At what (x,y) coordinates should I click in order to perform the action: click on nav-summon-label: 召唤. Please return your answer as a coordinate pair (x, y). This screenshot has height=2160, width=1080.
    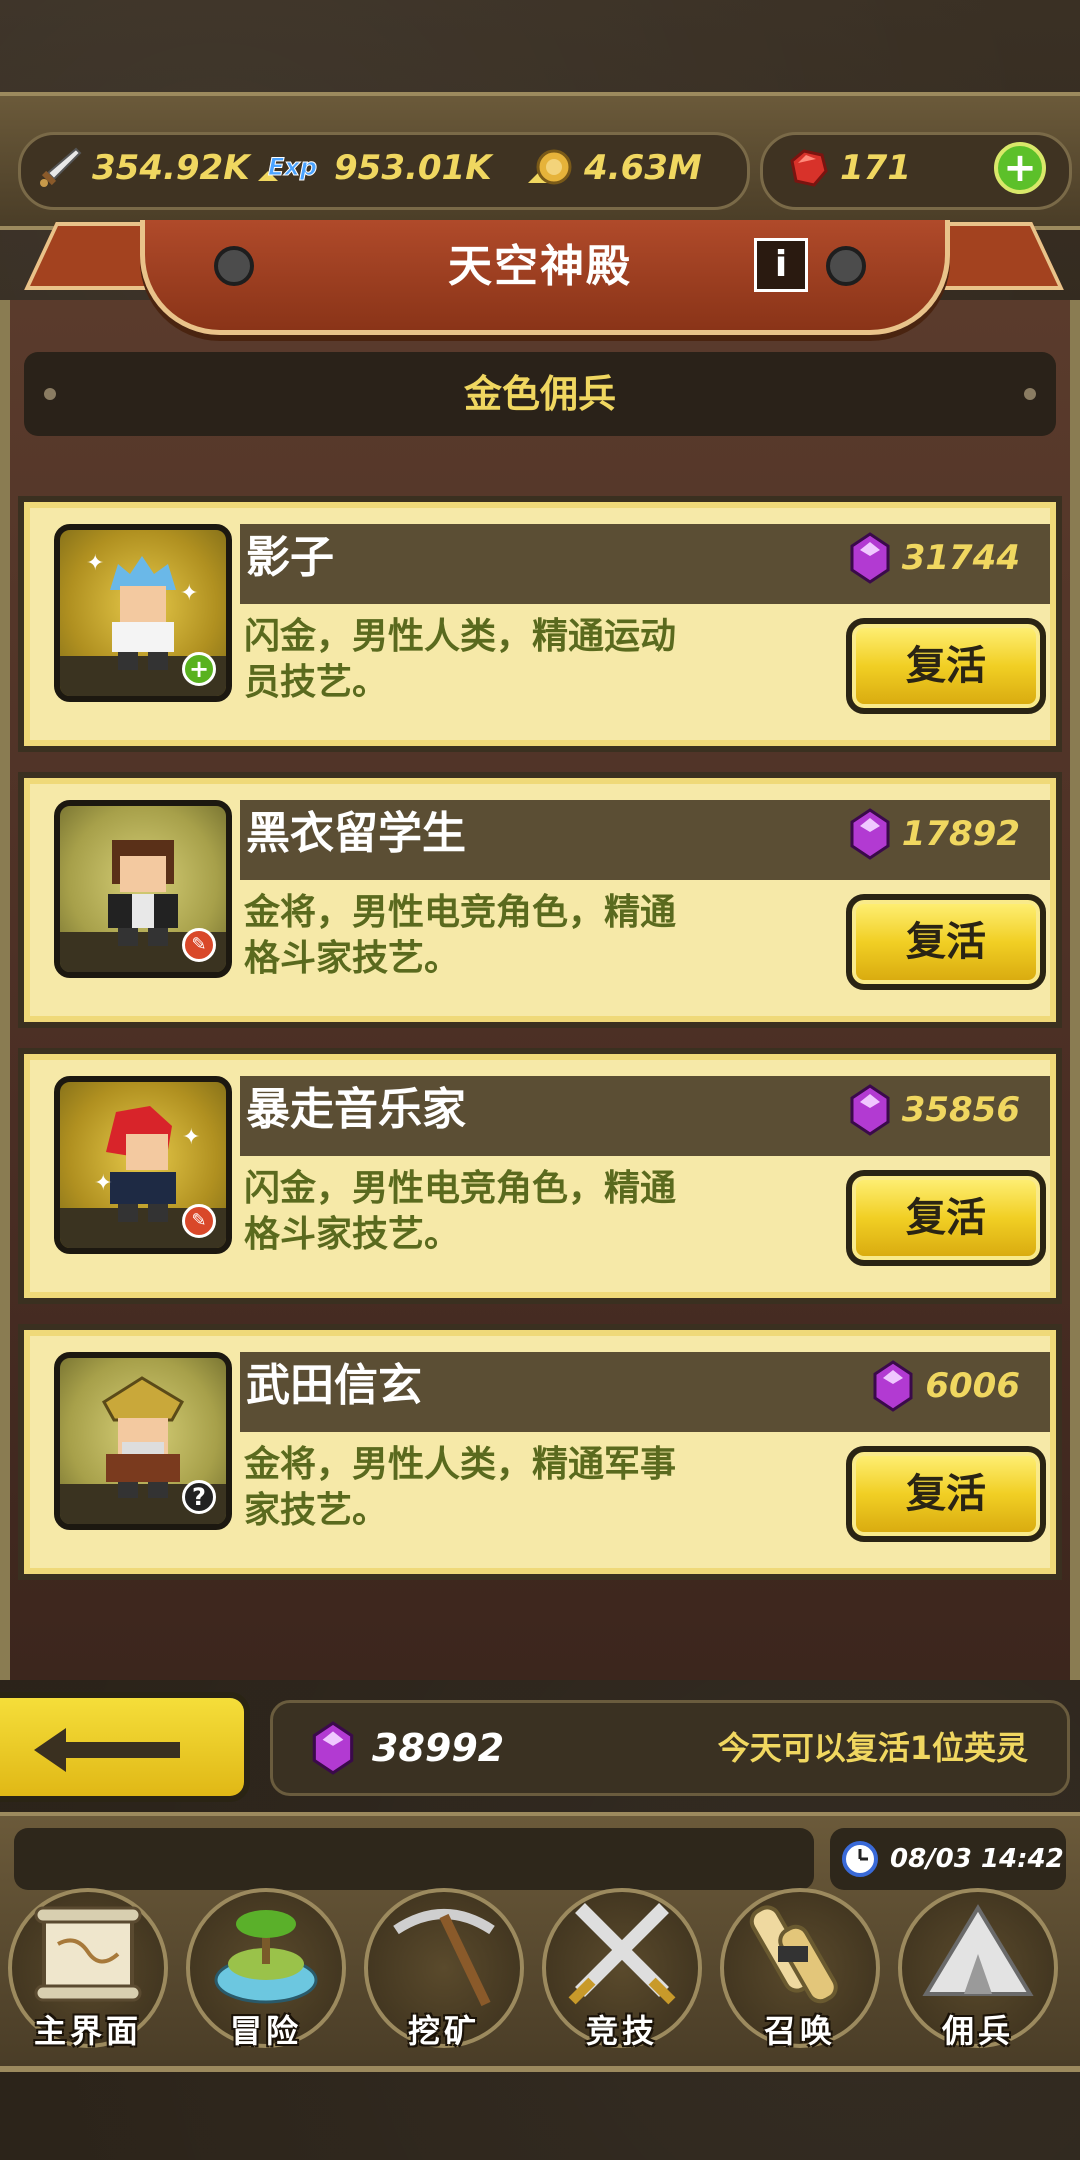
    Looking at the image, I should click on (799, 2031).